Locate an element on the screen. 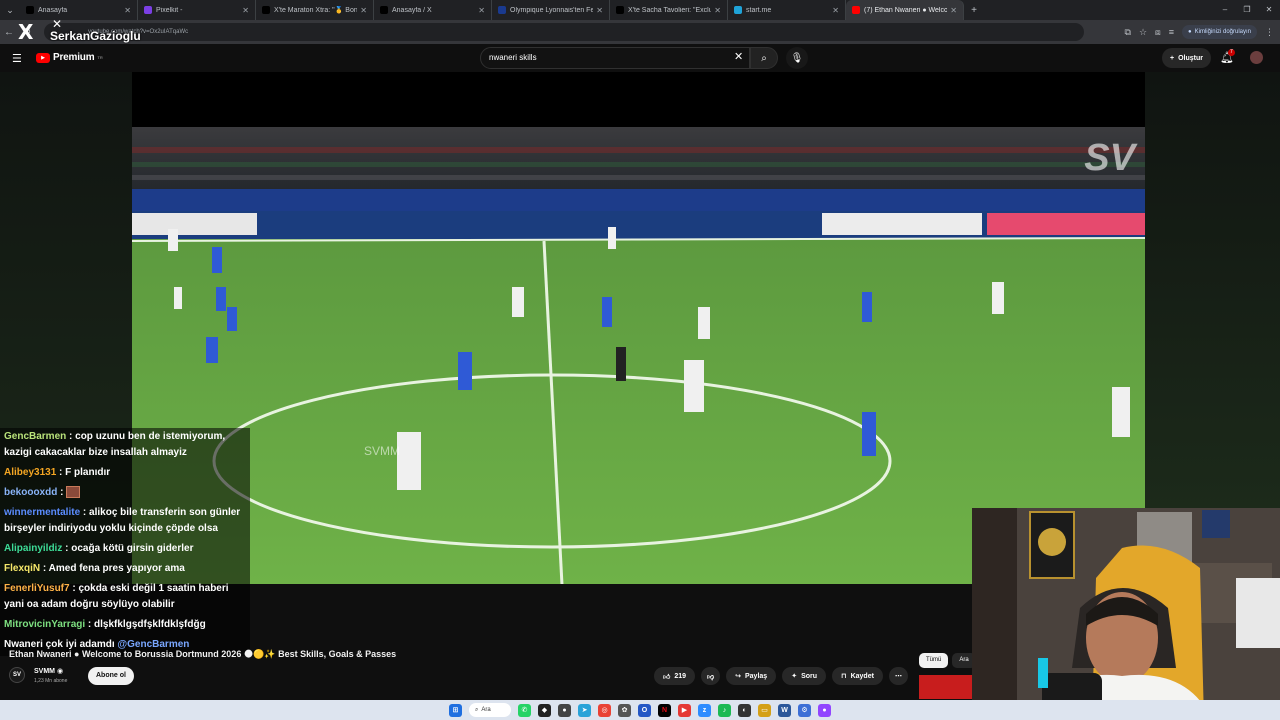  url-field: youtube.com/watch?v=Ox2uIATqaWc is located at coordinates (564, 32).